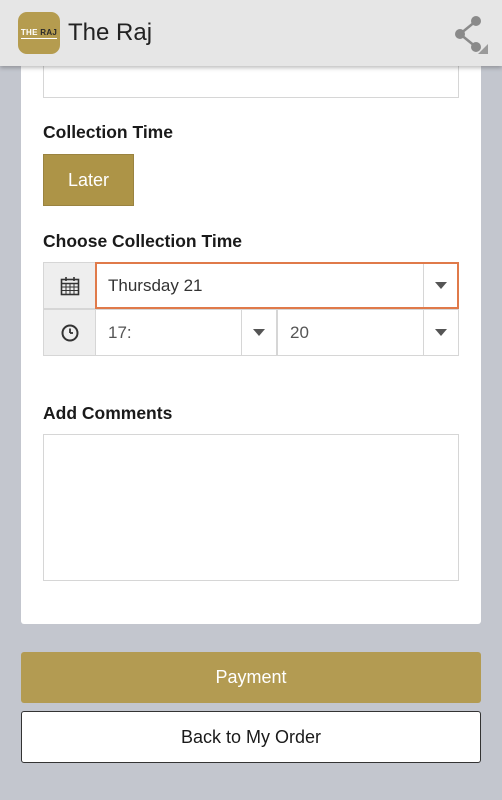 The width and height of the screenshot is (502, 800). I want to click on add-comments-label: Add Comments, so click(108, 413).